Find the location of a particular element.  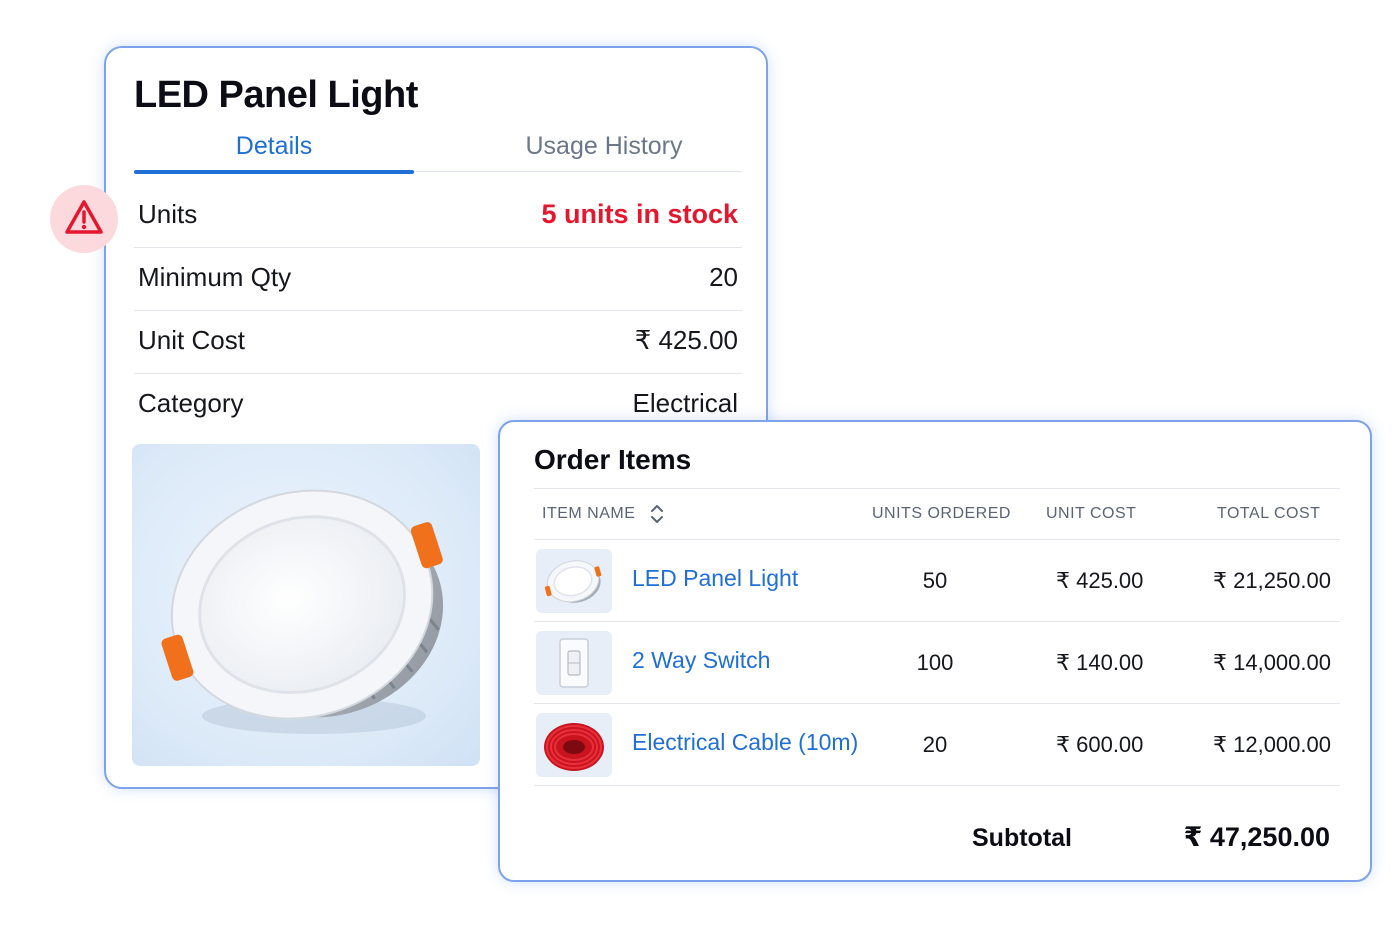

detail-label: Minimum Qty is located at coordinates (215, 277).